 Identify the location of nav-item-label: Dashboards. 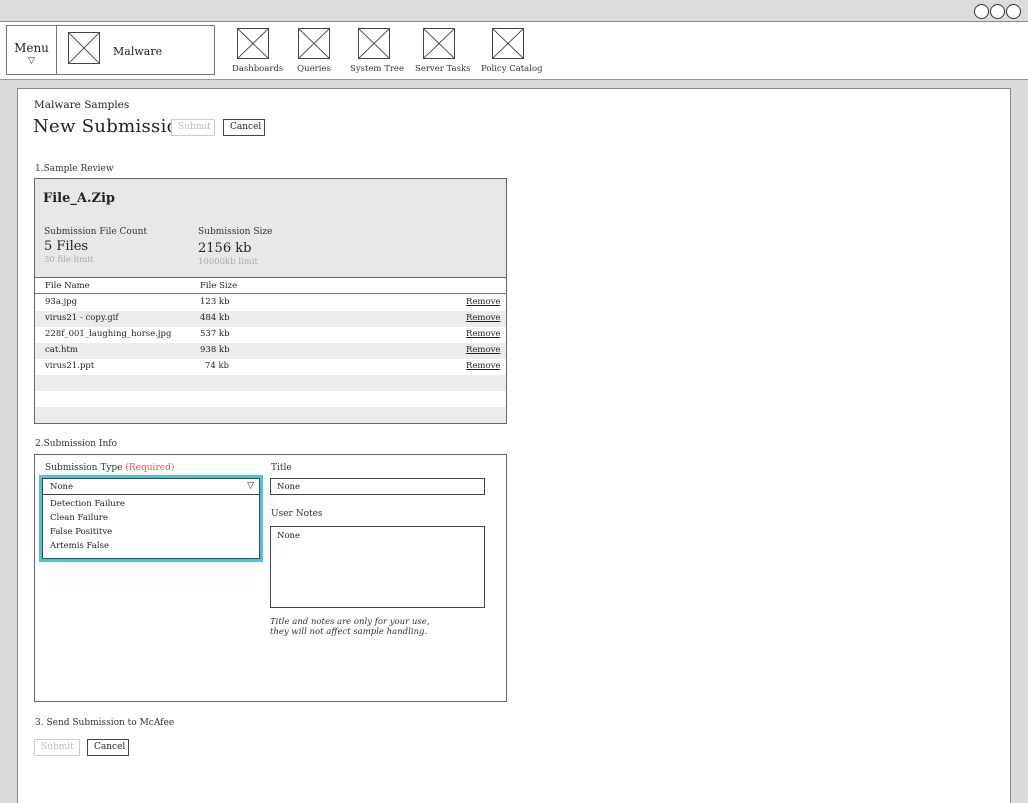
(258, 69).